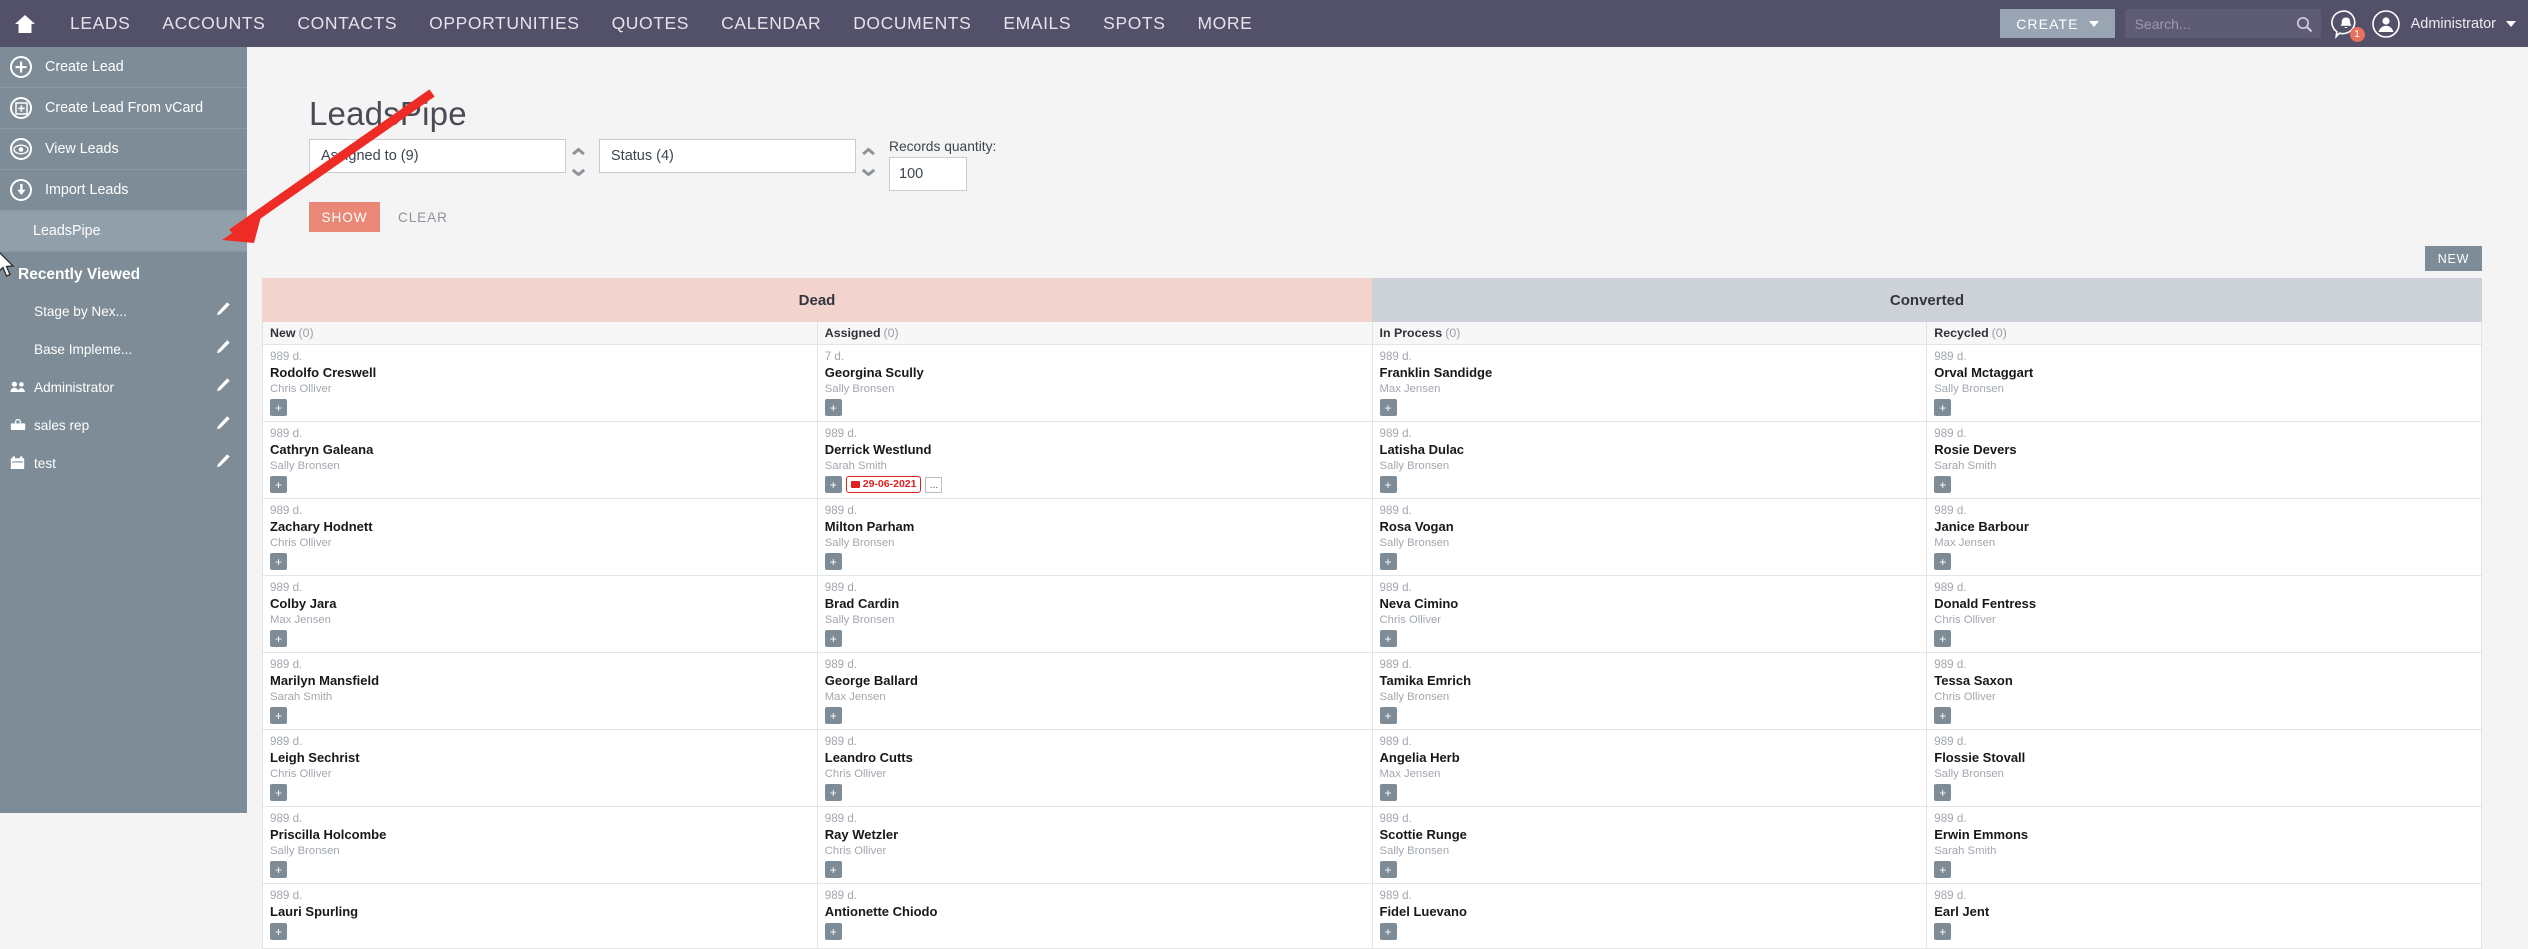  I want to click on nav-link-documents: DOCUMENTS, so click(912, 23).